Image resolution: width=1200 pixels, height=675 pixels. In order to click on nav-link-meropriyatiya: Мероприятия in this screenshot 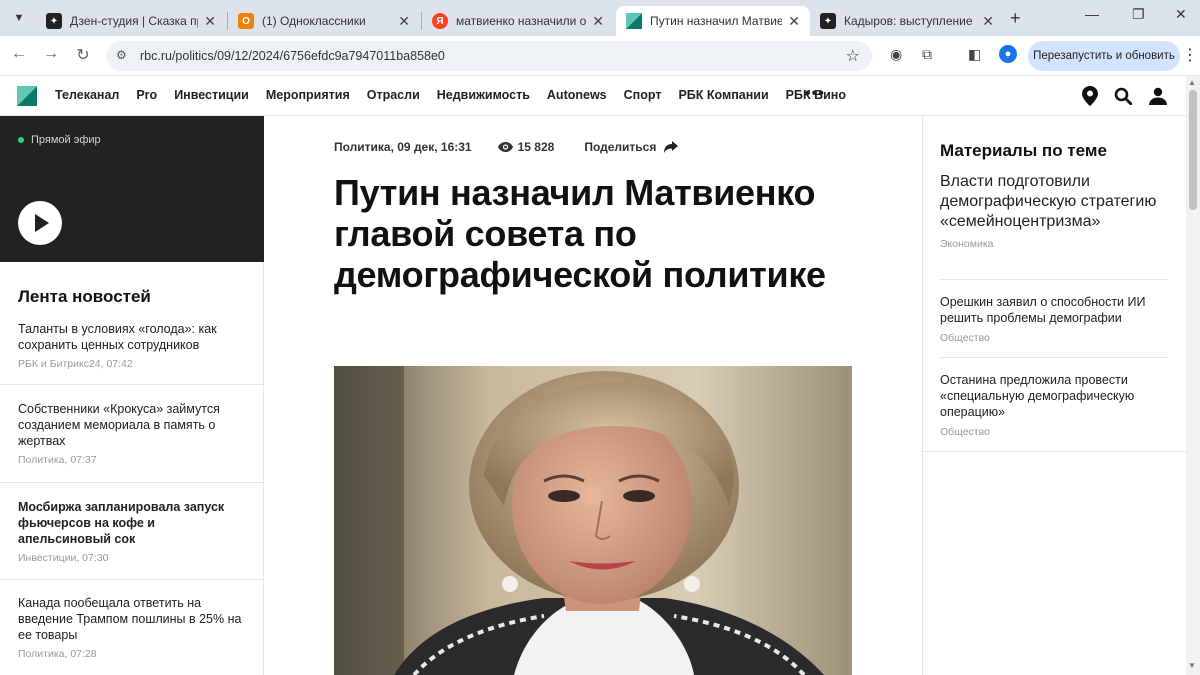, I will do `click(308, 95)`.